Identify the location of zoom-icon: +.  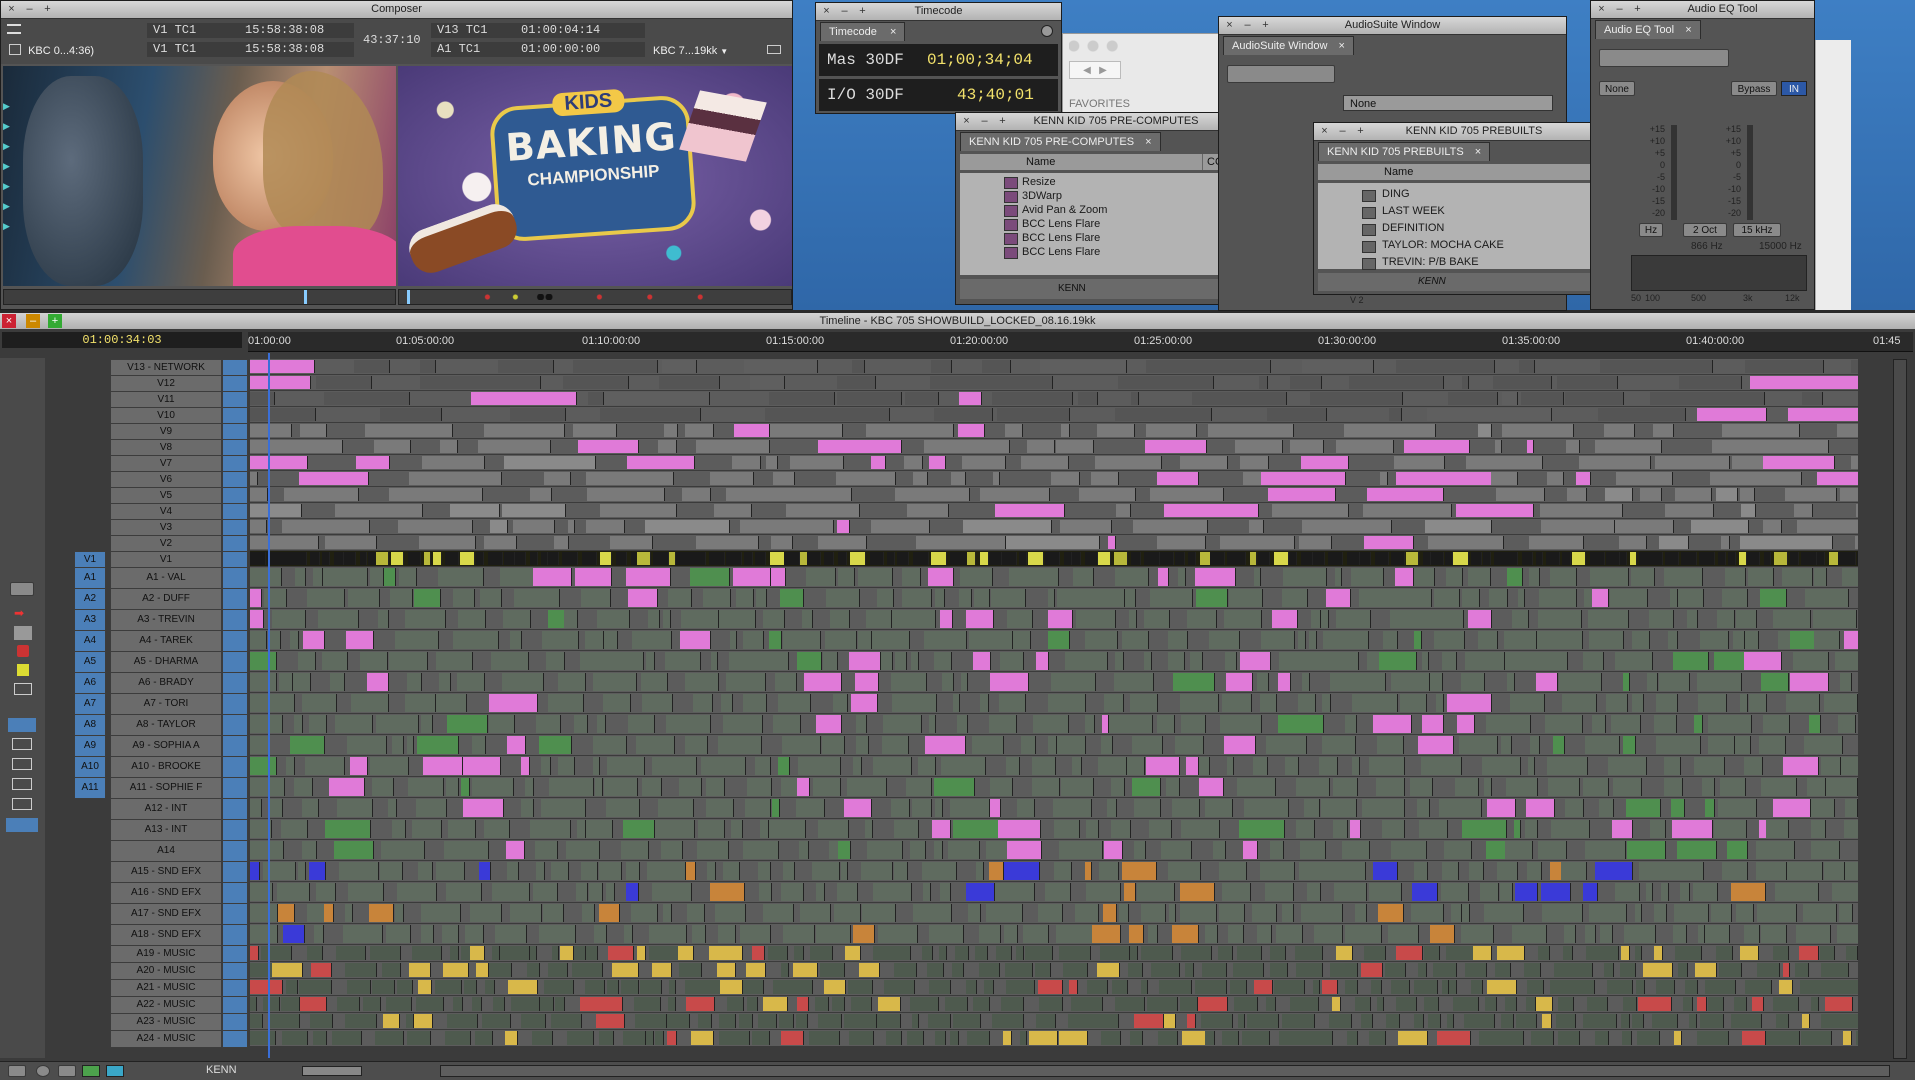
(862, 11).